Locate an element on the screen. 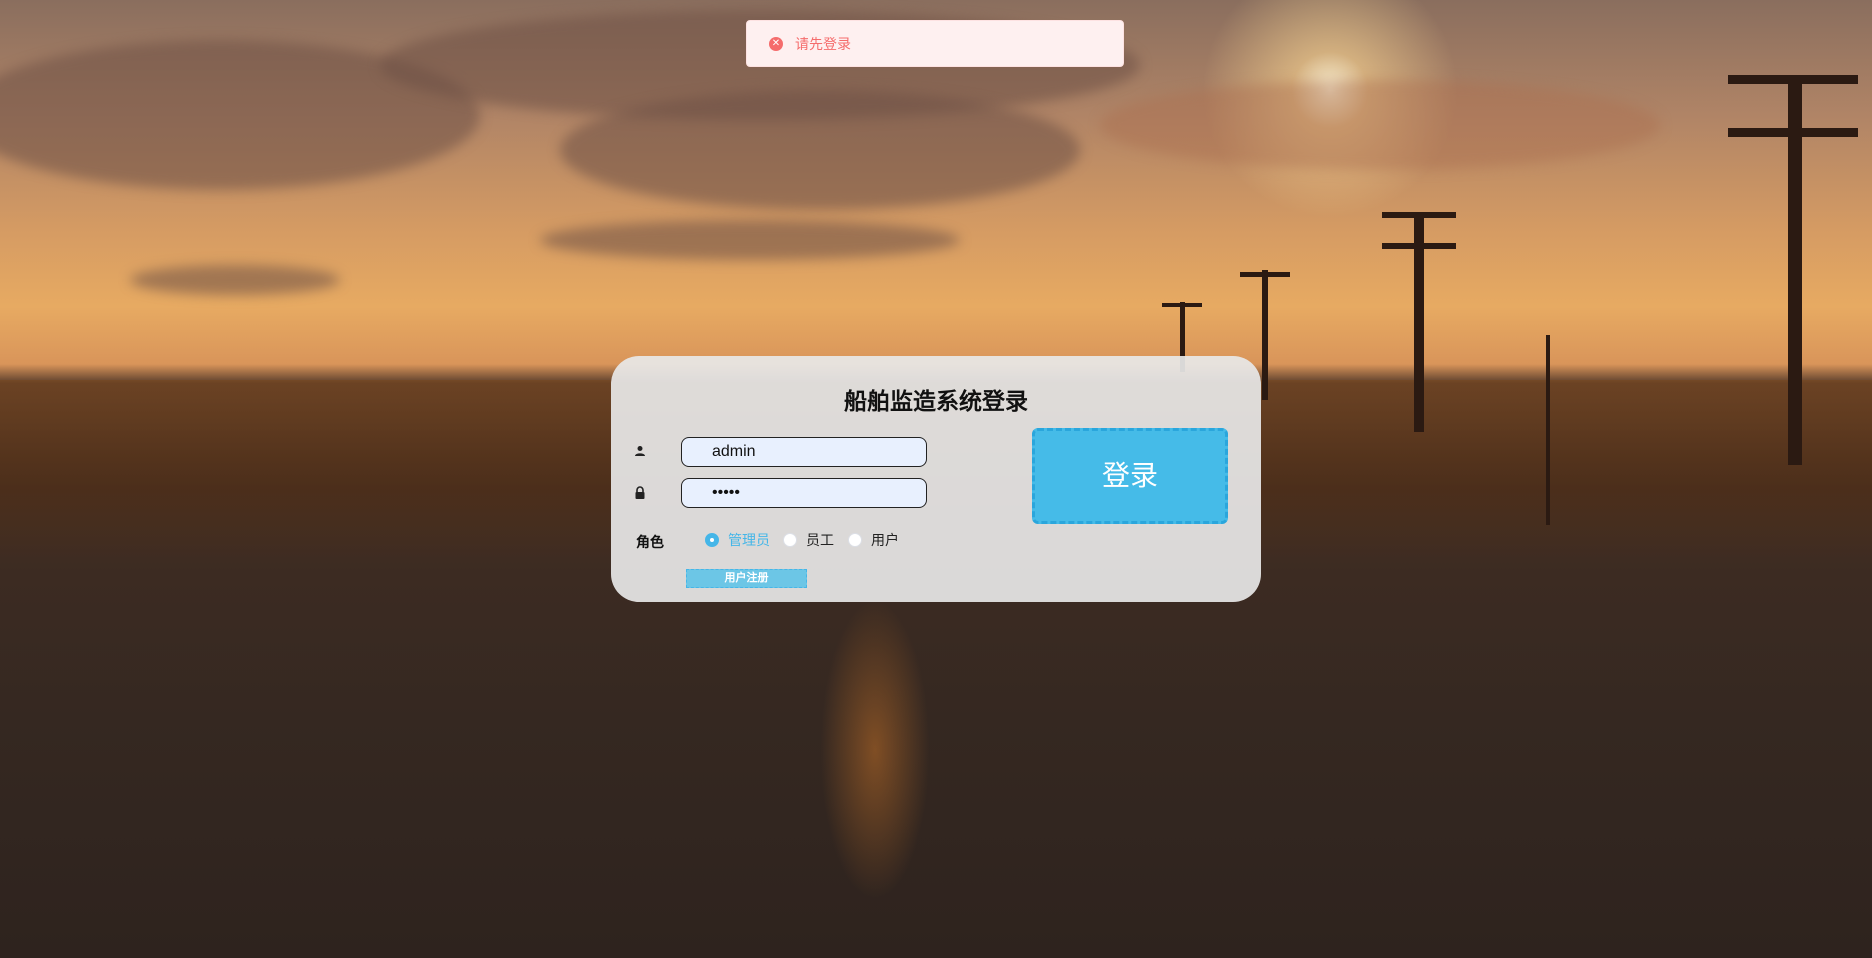 The image size is (1872, 958). error-toast: ✕ 请先登录 is located at coordinates (935, 43).